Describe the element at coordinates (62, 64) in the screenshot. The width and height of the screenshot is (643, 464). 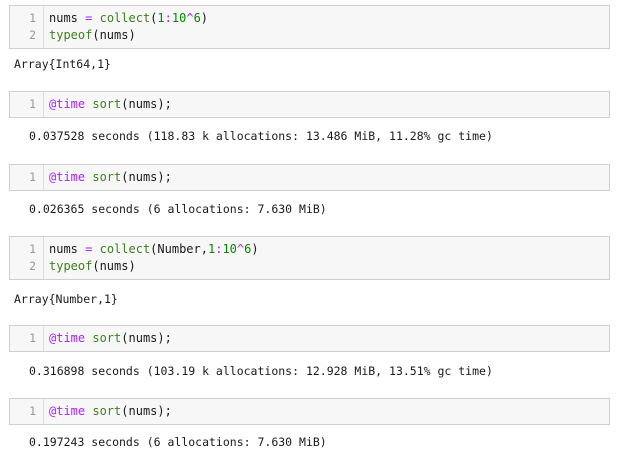
I see `cell-output: Array{Int64,1}` at that location.